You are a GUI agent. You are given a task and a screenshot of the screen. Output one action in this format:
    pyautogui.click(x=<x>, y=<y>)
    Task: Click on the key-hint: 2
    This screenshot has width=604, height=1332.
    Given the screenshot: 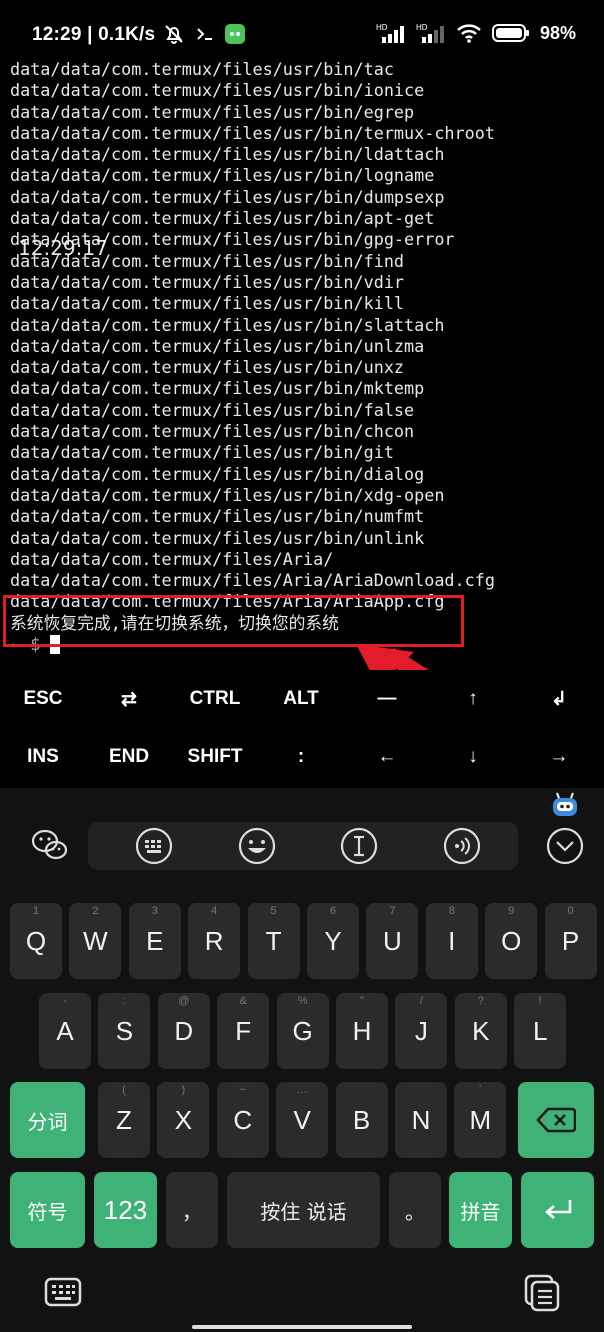 What is the action you would take?
    pyautogui.click(x=95, y=911)
    